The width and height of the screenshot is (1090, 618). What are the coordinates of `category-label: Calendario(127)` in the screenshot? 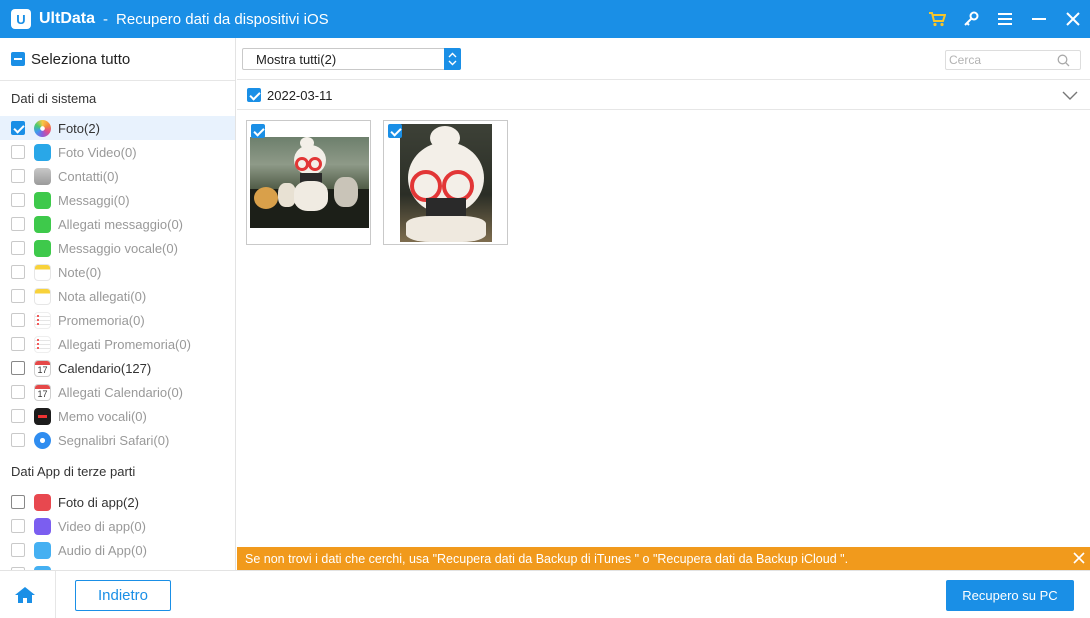 It's located at (105, 368).